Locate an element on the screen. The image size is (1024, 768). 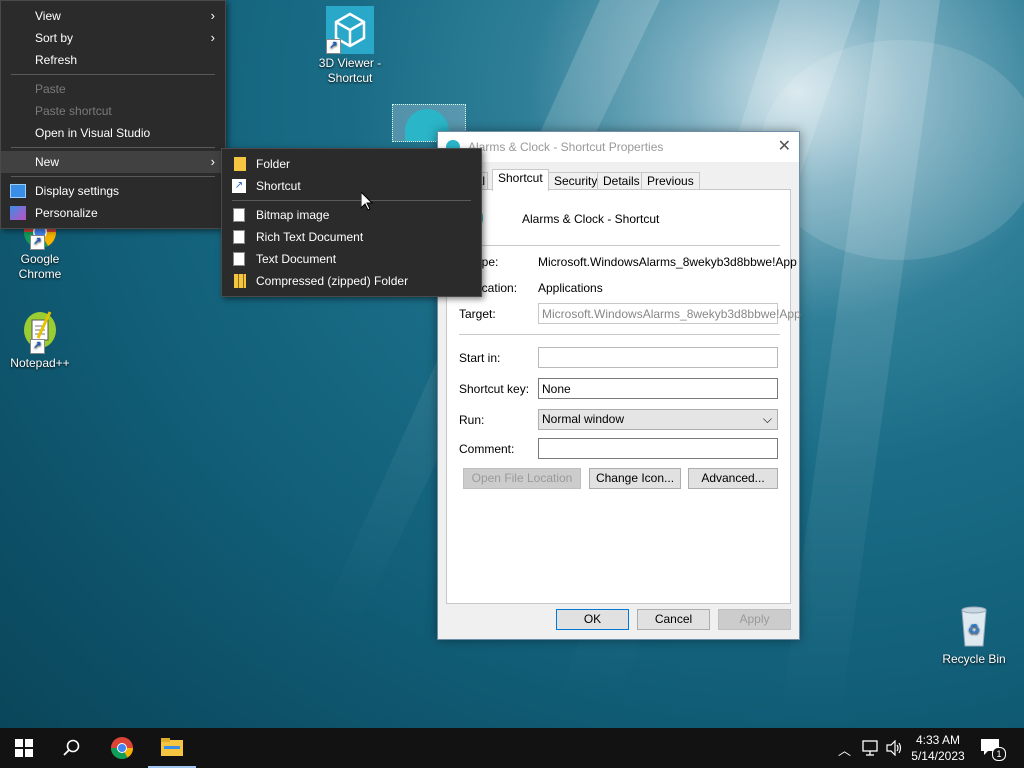
volume-icon is located at coordinates (894, 748).